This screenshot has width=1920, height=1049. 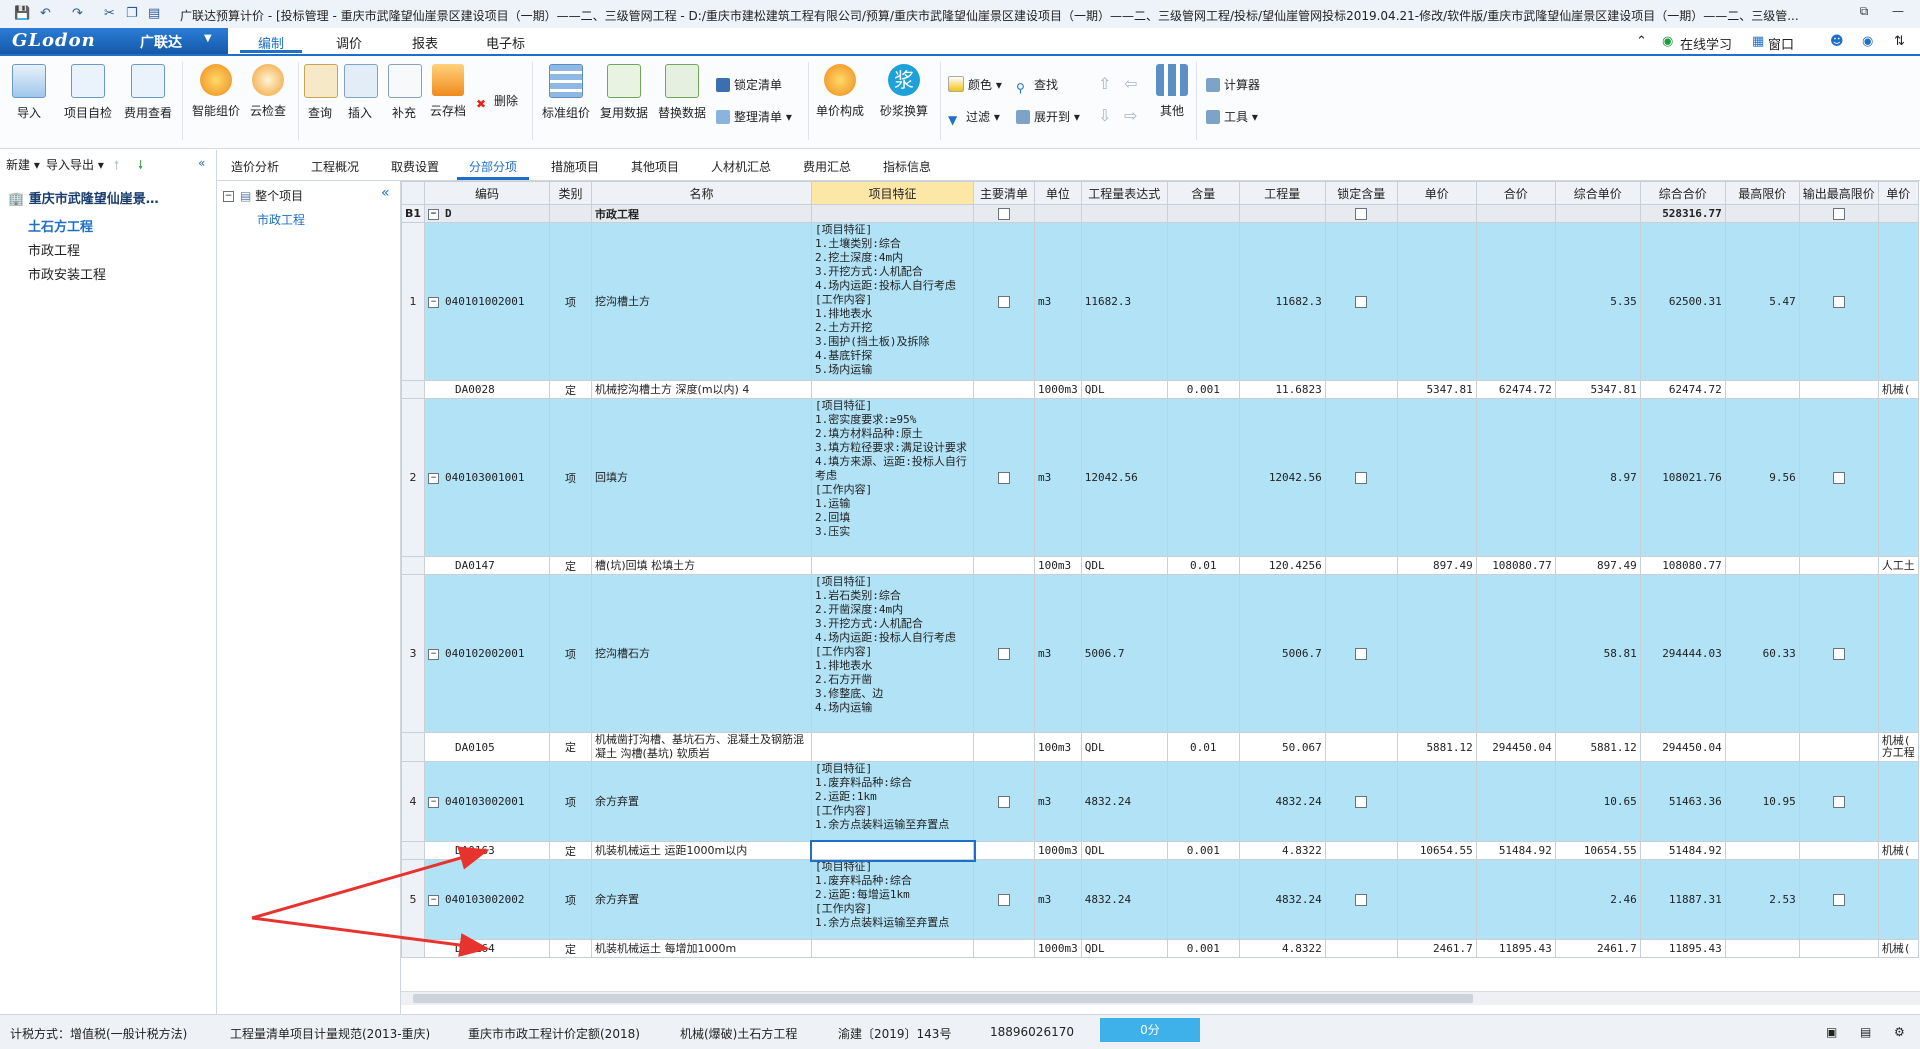 What do you see at coordinates (1682, 899) in the screenshot?
I see `total-cell: 11887.31` at bounding box center [1682, 899].